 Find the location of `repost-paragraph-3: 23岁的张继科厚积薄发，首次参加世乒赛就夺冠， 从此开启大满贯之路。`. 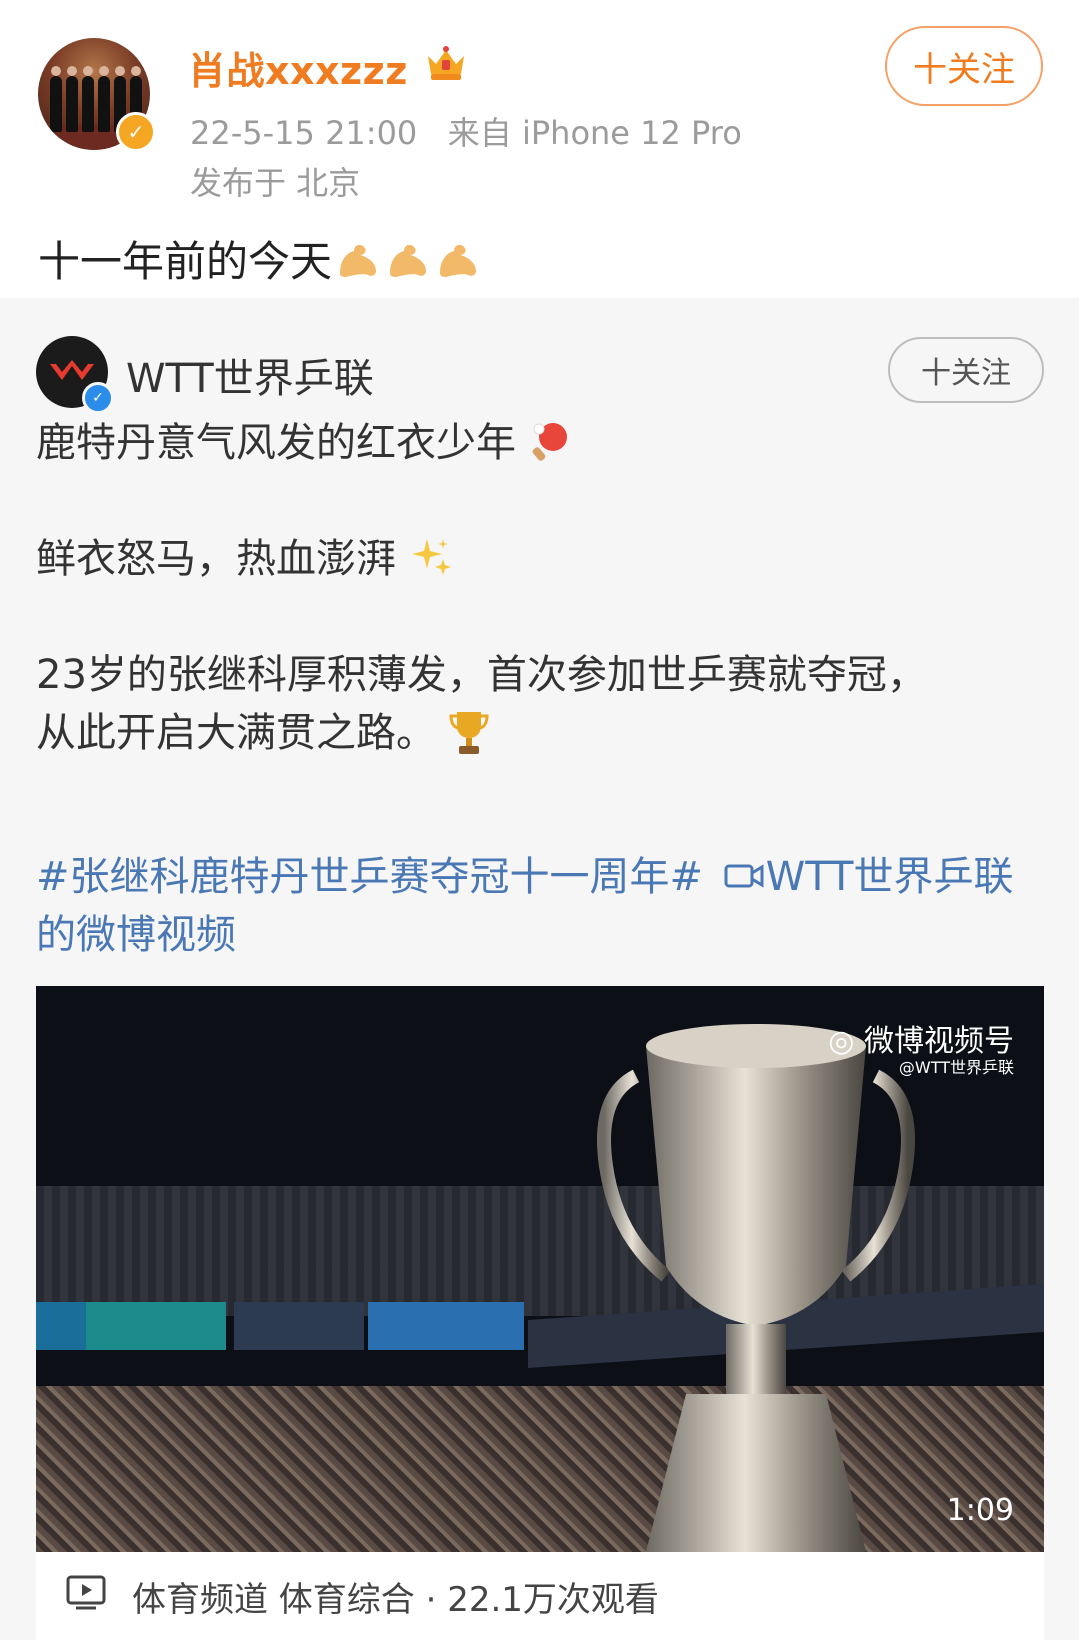

repost-paragraph-3: 23岁的张继科厚积薄发，首次参加世乒赛就夺冠， 从此开启大满贯之路。 is located at coordinates (536, 704).